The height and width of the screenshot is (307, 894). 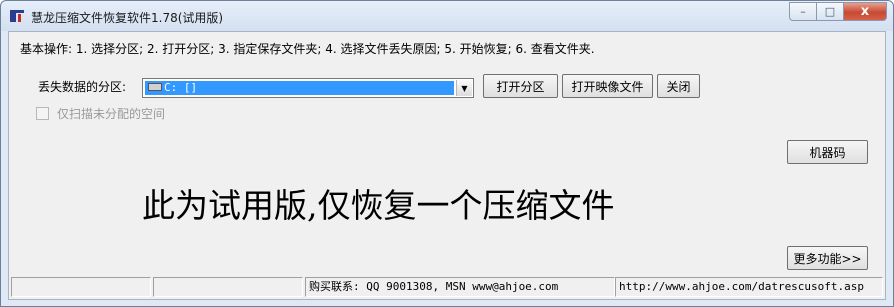 What do you see at coordinates (678, 86) in the screenshot?
I see `close-button: 关闭` at bounding box center [678, 86].